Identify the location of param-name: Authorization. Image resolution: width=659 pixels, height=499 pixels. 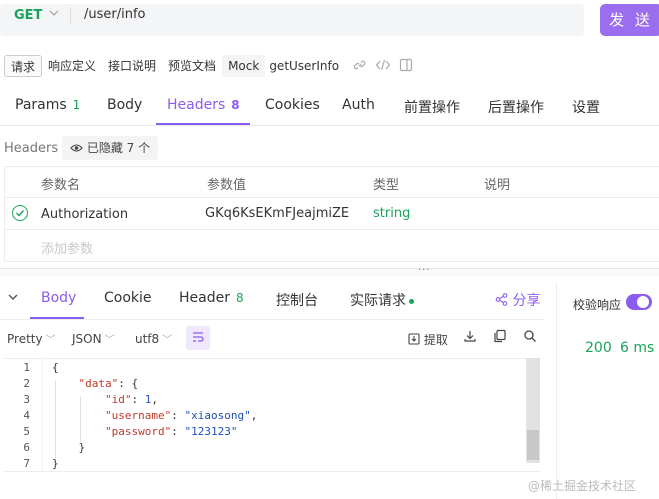
(84, 214).